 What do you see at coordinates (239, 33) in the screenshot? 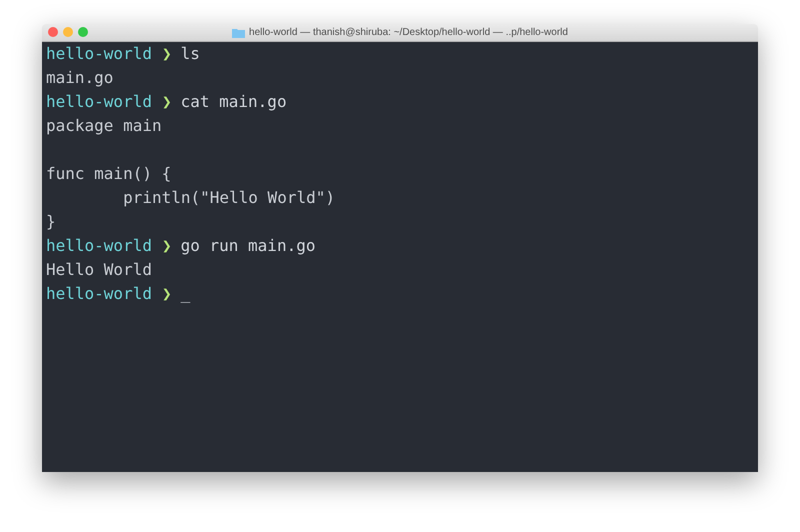
I see `folder-icon` at bounding box center [239, 33].